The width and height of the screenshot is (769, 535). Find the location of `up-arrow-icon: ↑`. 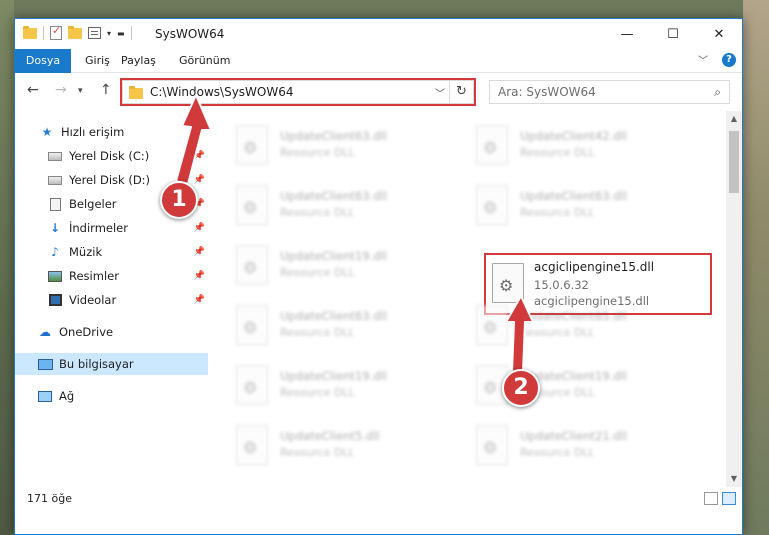

up-arrow-icon: ↑ is located at coordinates (106, 90).